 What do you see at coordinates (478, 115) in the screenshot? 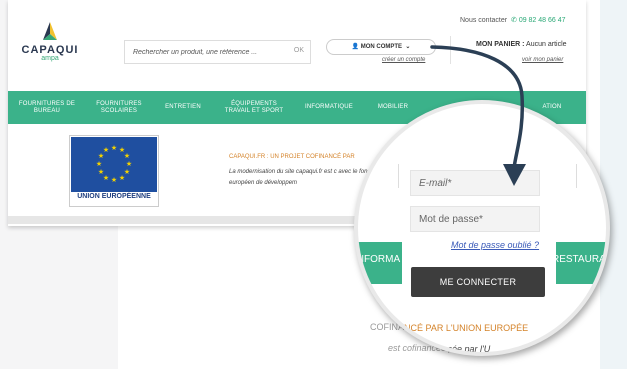
I see `callout-arrow-icon` at bounding box center [478, 115].